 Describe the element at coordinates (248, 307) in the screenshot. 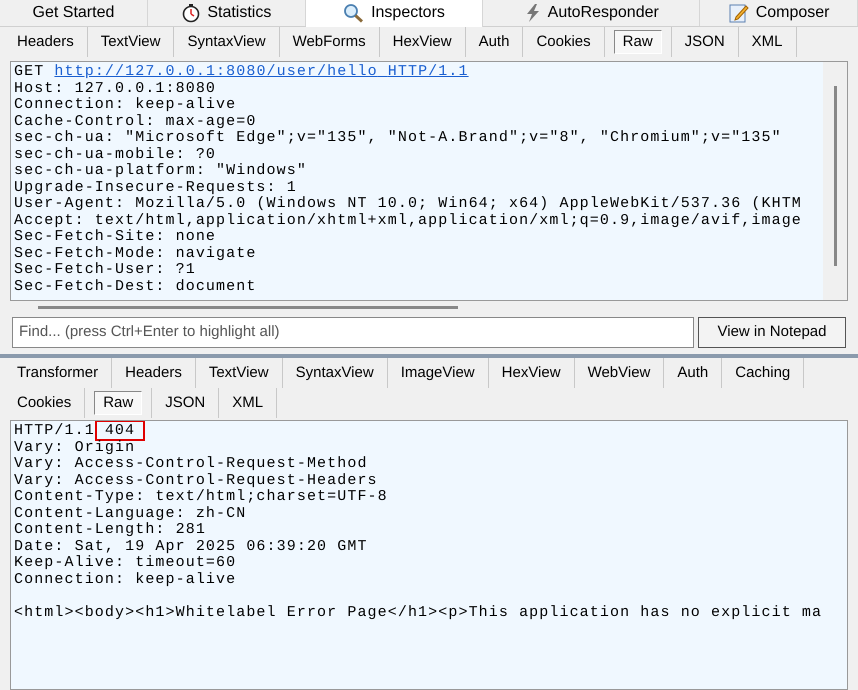

I see `horizontal-scrollbar` at that location.